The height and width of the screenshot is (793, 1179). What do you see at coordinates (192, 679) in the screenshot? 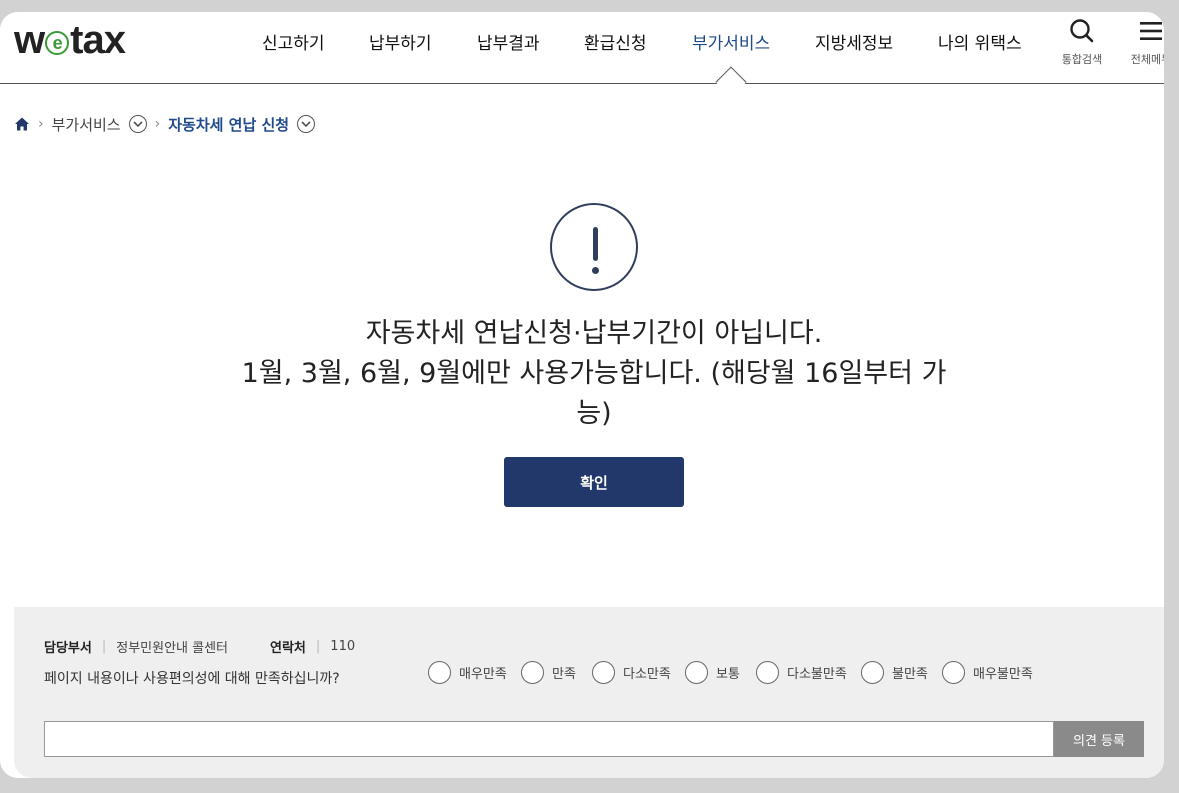
I see `survey-question: 페이지 내용이나 사용편의성에 대해 만족하십니까?` at bounding box center [192, 679].